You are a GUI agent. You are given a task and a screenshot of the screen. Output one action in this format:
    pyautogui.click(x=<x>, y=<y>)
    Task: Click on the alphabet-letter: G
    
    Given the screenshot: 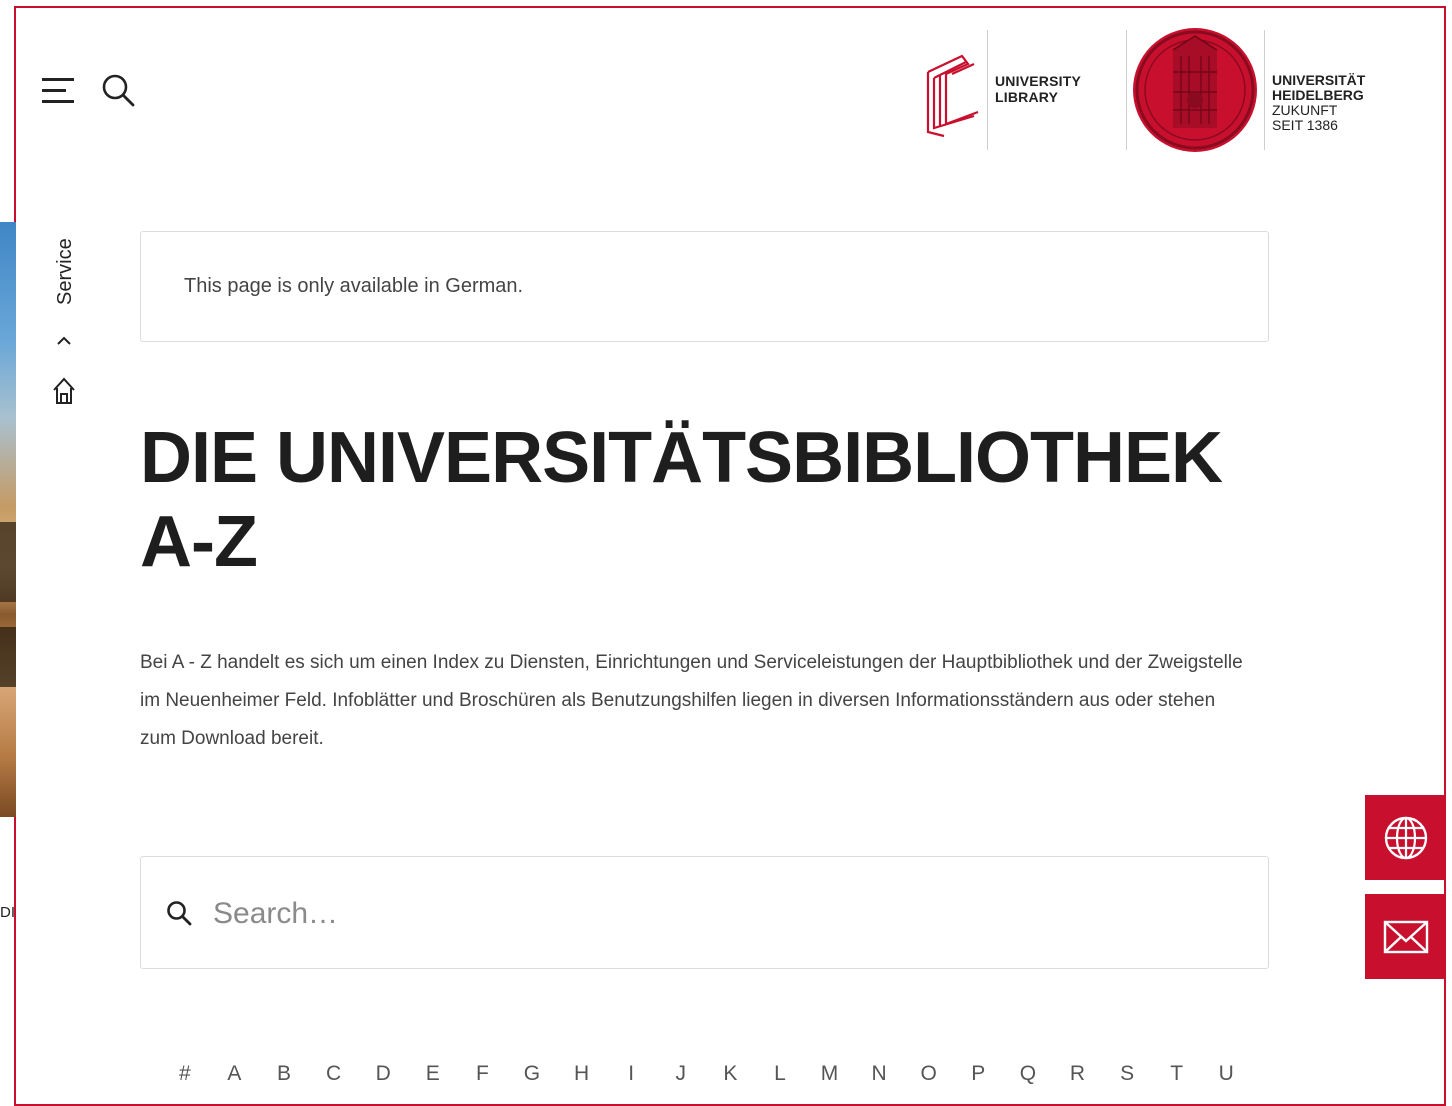 What is the action you would take?
    pyautogui.click(x=532, y=1074)
    